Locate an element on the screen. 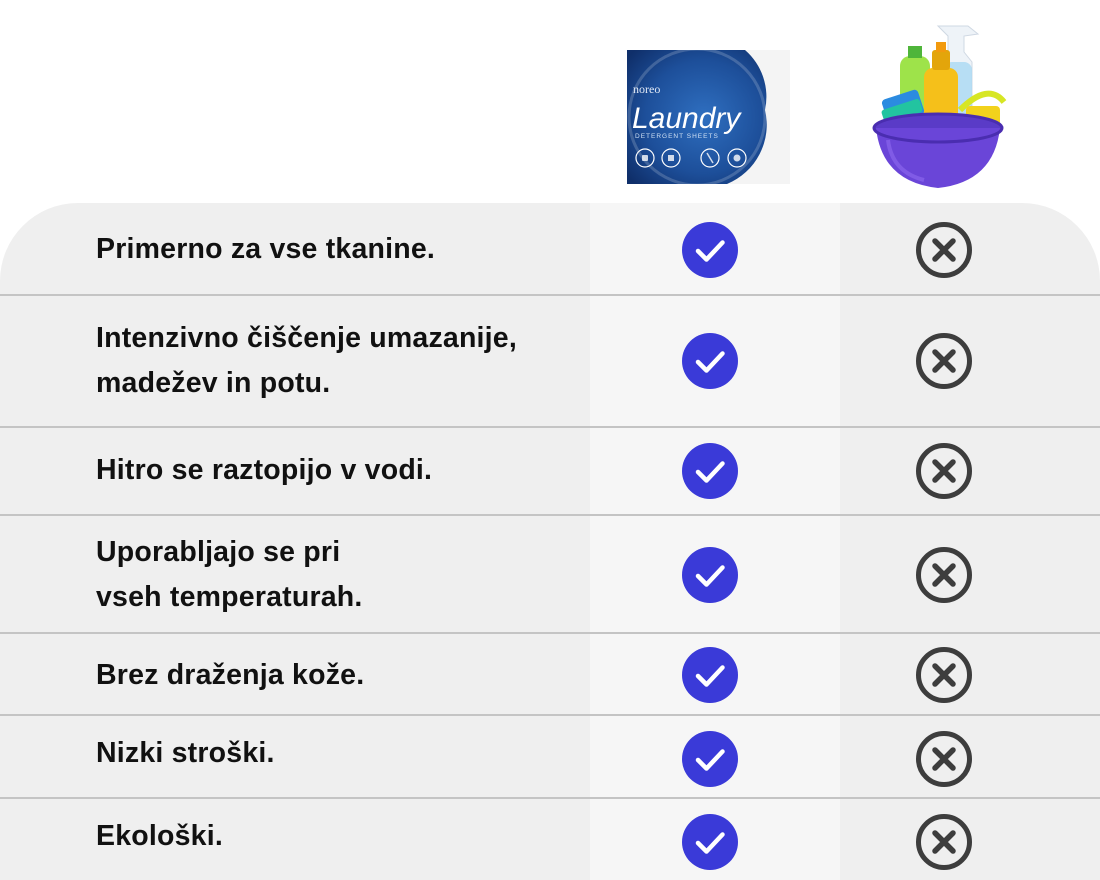  row-label: Primerno za vse tkanine. is located at coordinates (266, 249).